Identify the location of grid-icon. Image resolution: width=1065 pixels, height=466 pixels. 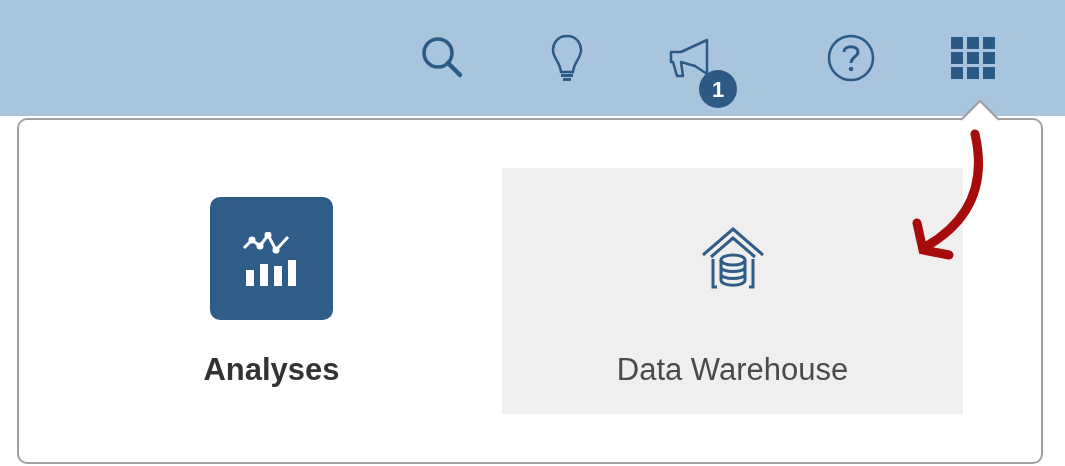
(973, 58).